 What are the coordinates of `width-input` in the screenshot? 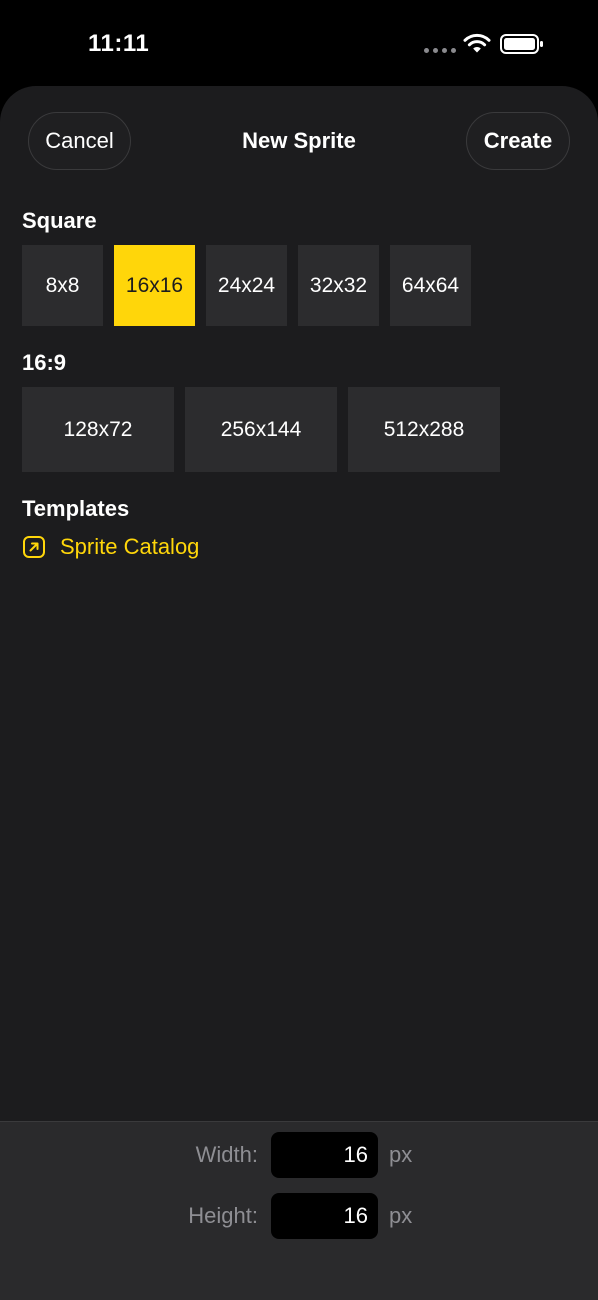 It's located at (324, 1155).